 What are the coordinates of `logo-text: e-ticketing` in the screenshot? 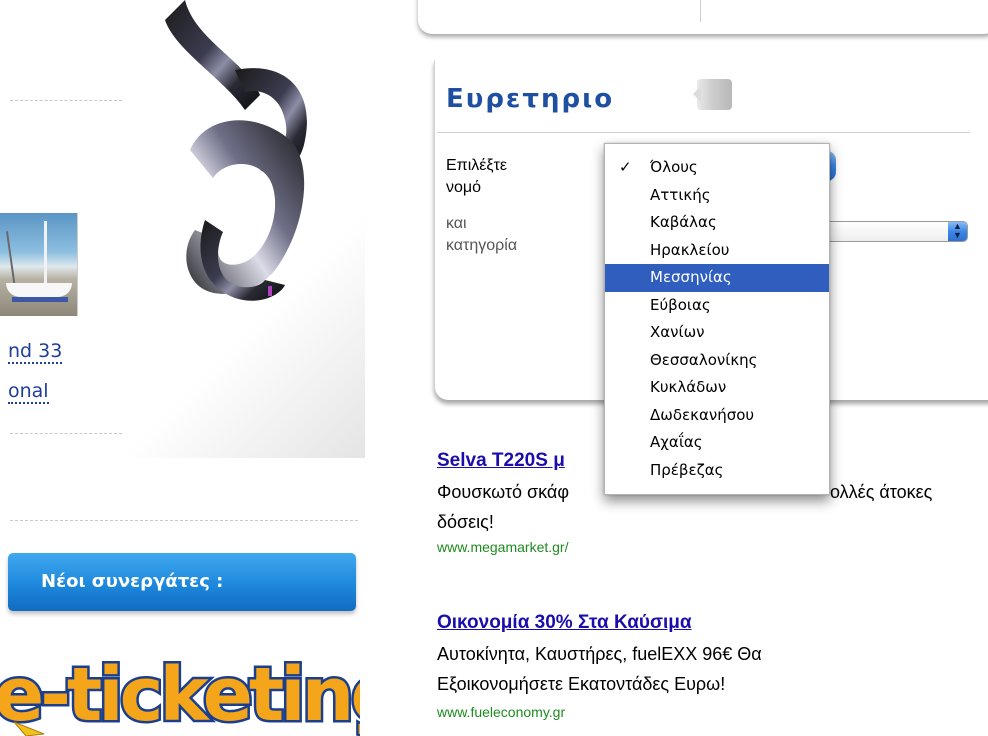 It's located at (180, 694).